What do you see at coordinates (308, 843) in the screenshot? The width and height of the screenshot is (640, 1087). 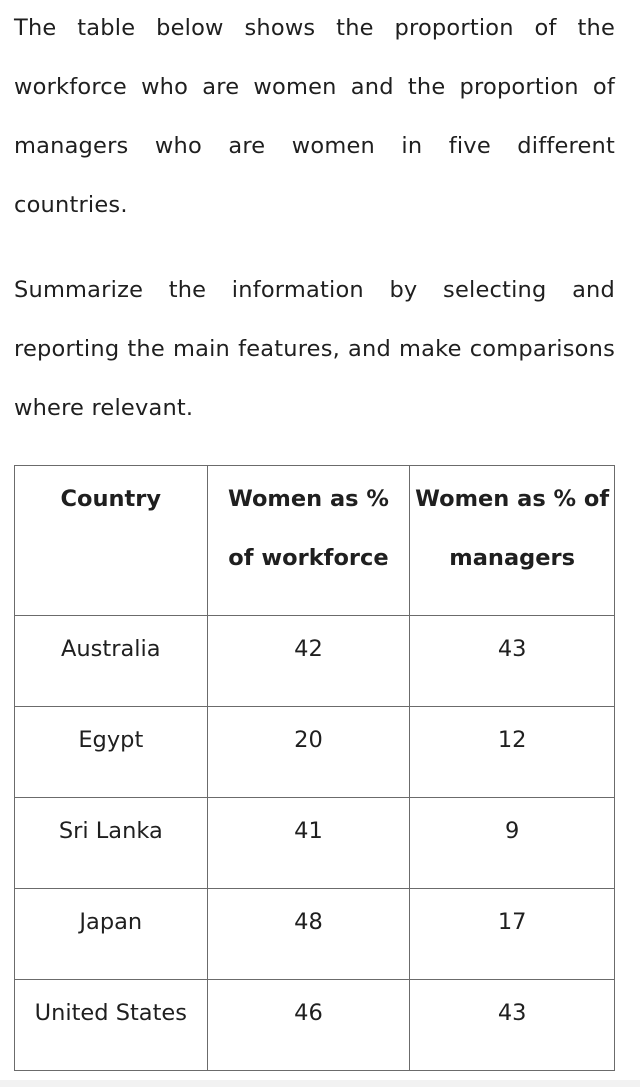 I see `cell-workforce: 41` at bounding box center [308, 843].